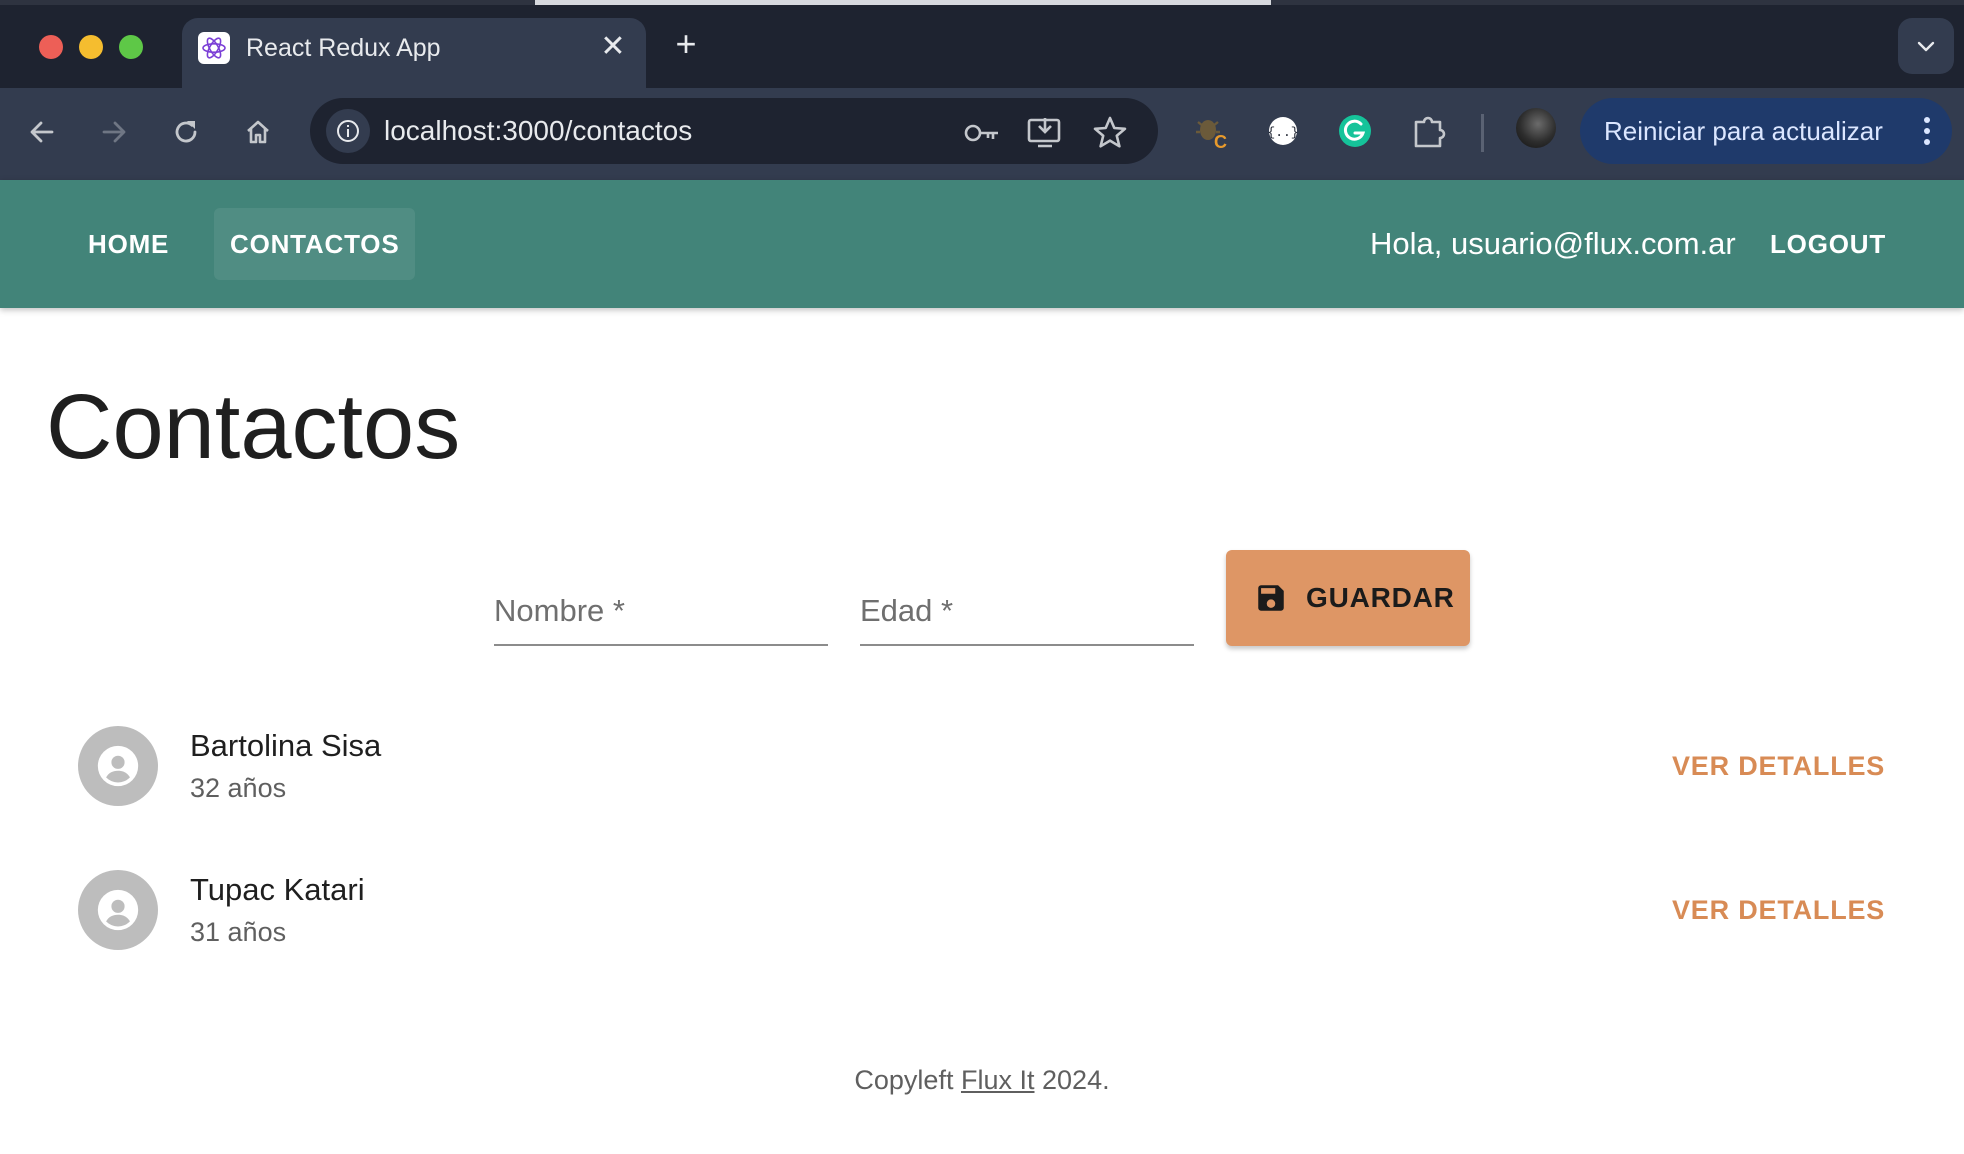 The width and height of the screenshot is (1964, 1154). Describe the element at coordinates (91, 47) in the screenshot. I see `window-minimize-button` at that location.